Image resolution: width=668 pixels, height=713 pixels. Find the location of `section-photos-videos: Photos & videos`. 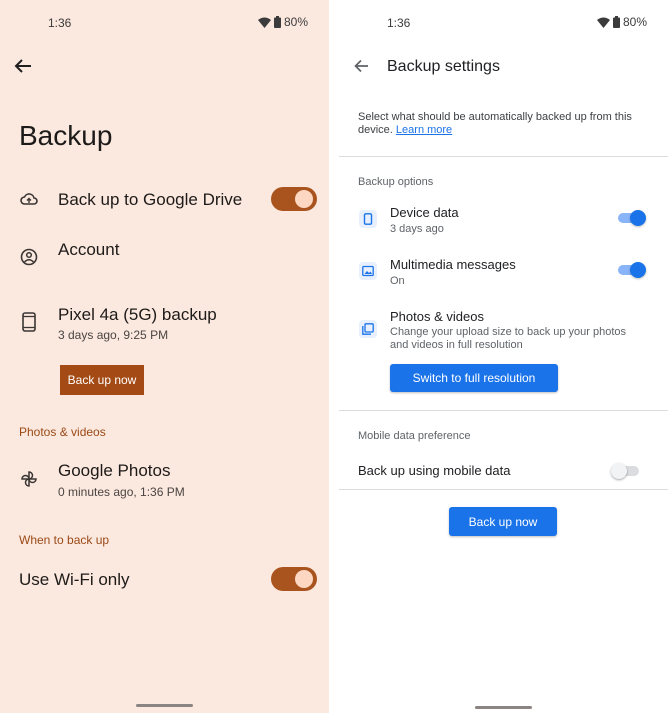

section-photos-videos: Photos & videos is located at coordinates (62, 432).